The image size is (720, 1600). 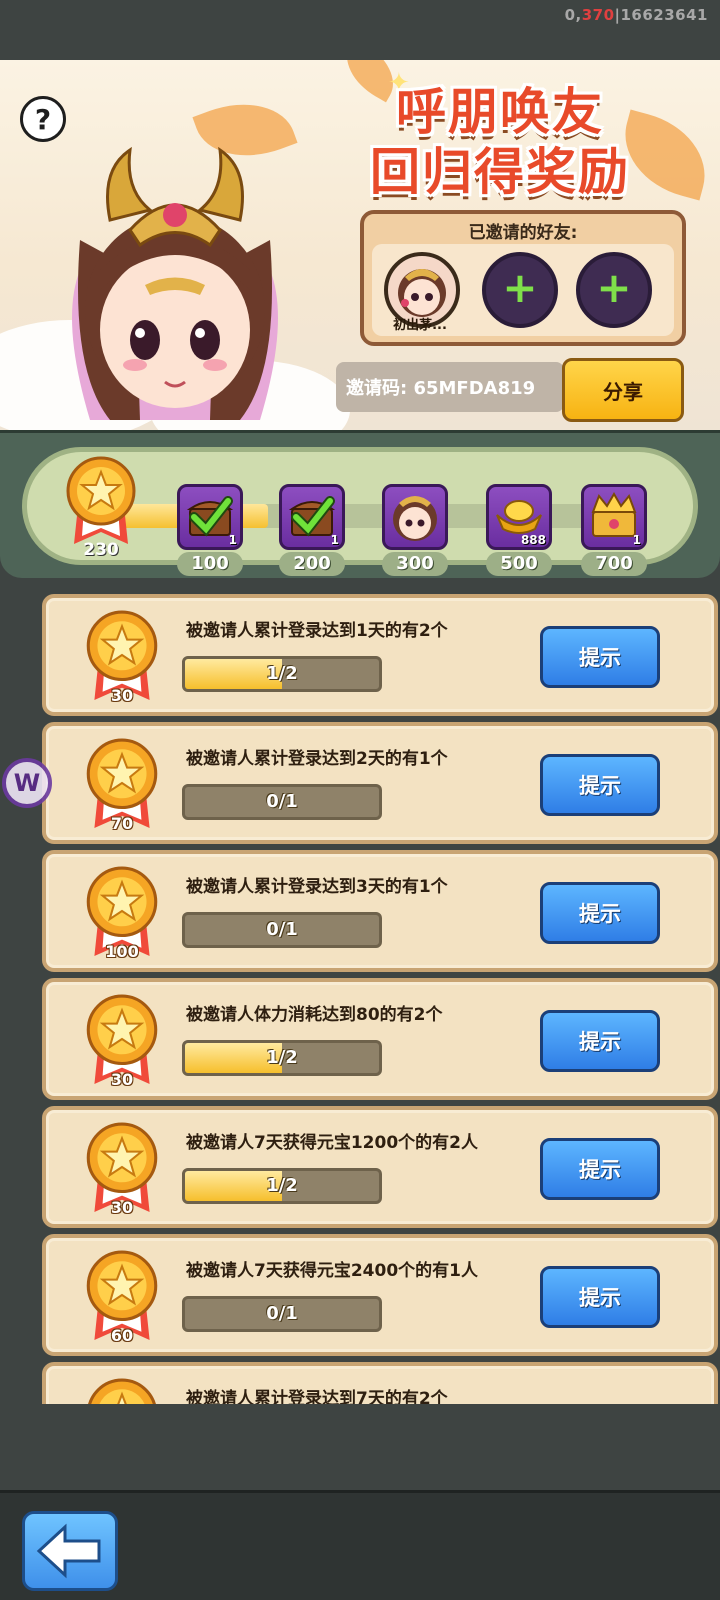 I want to click on task-description: 被邀请人累计登录达到2天的有1个, so click(x=317, y=759).